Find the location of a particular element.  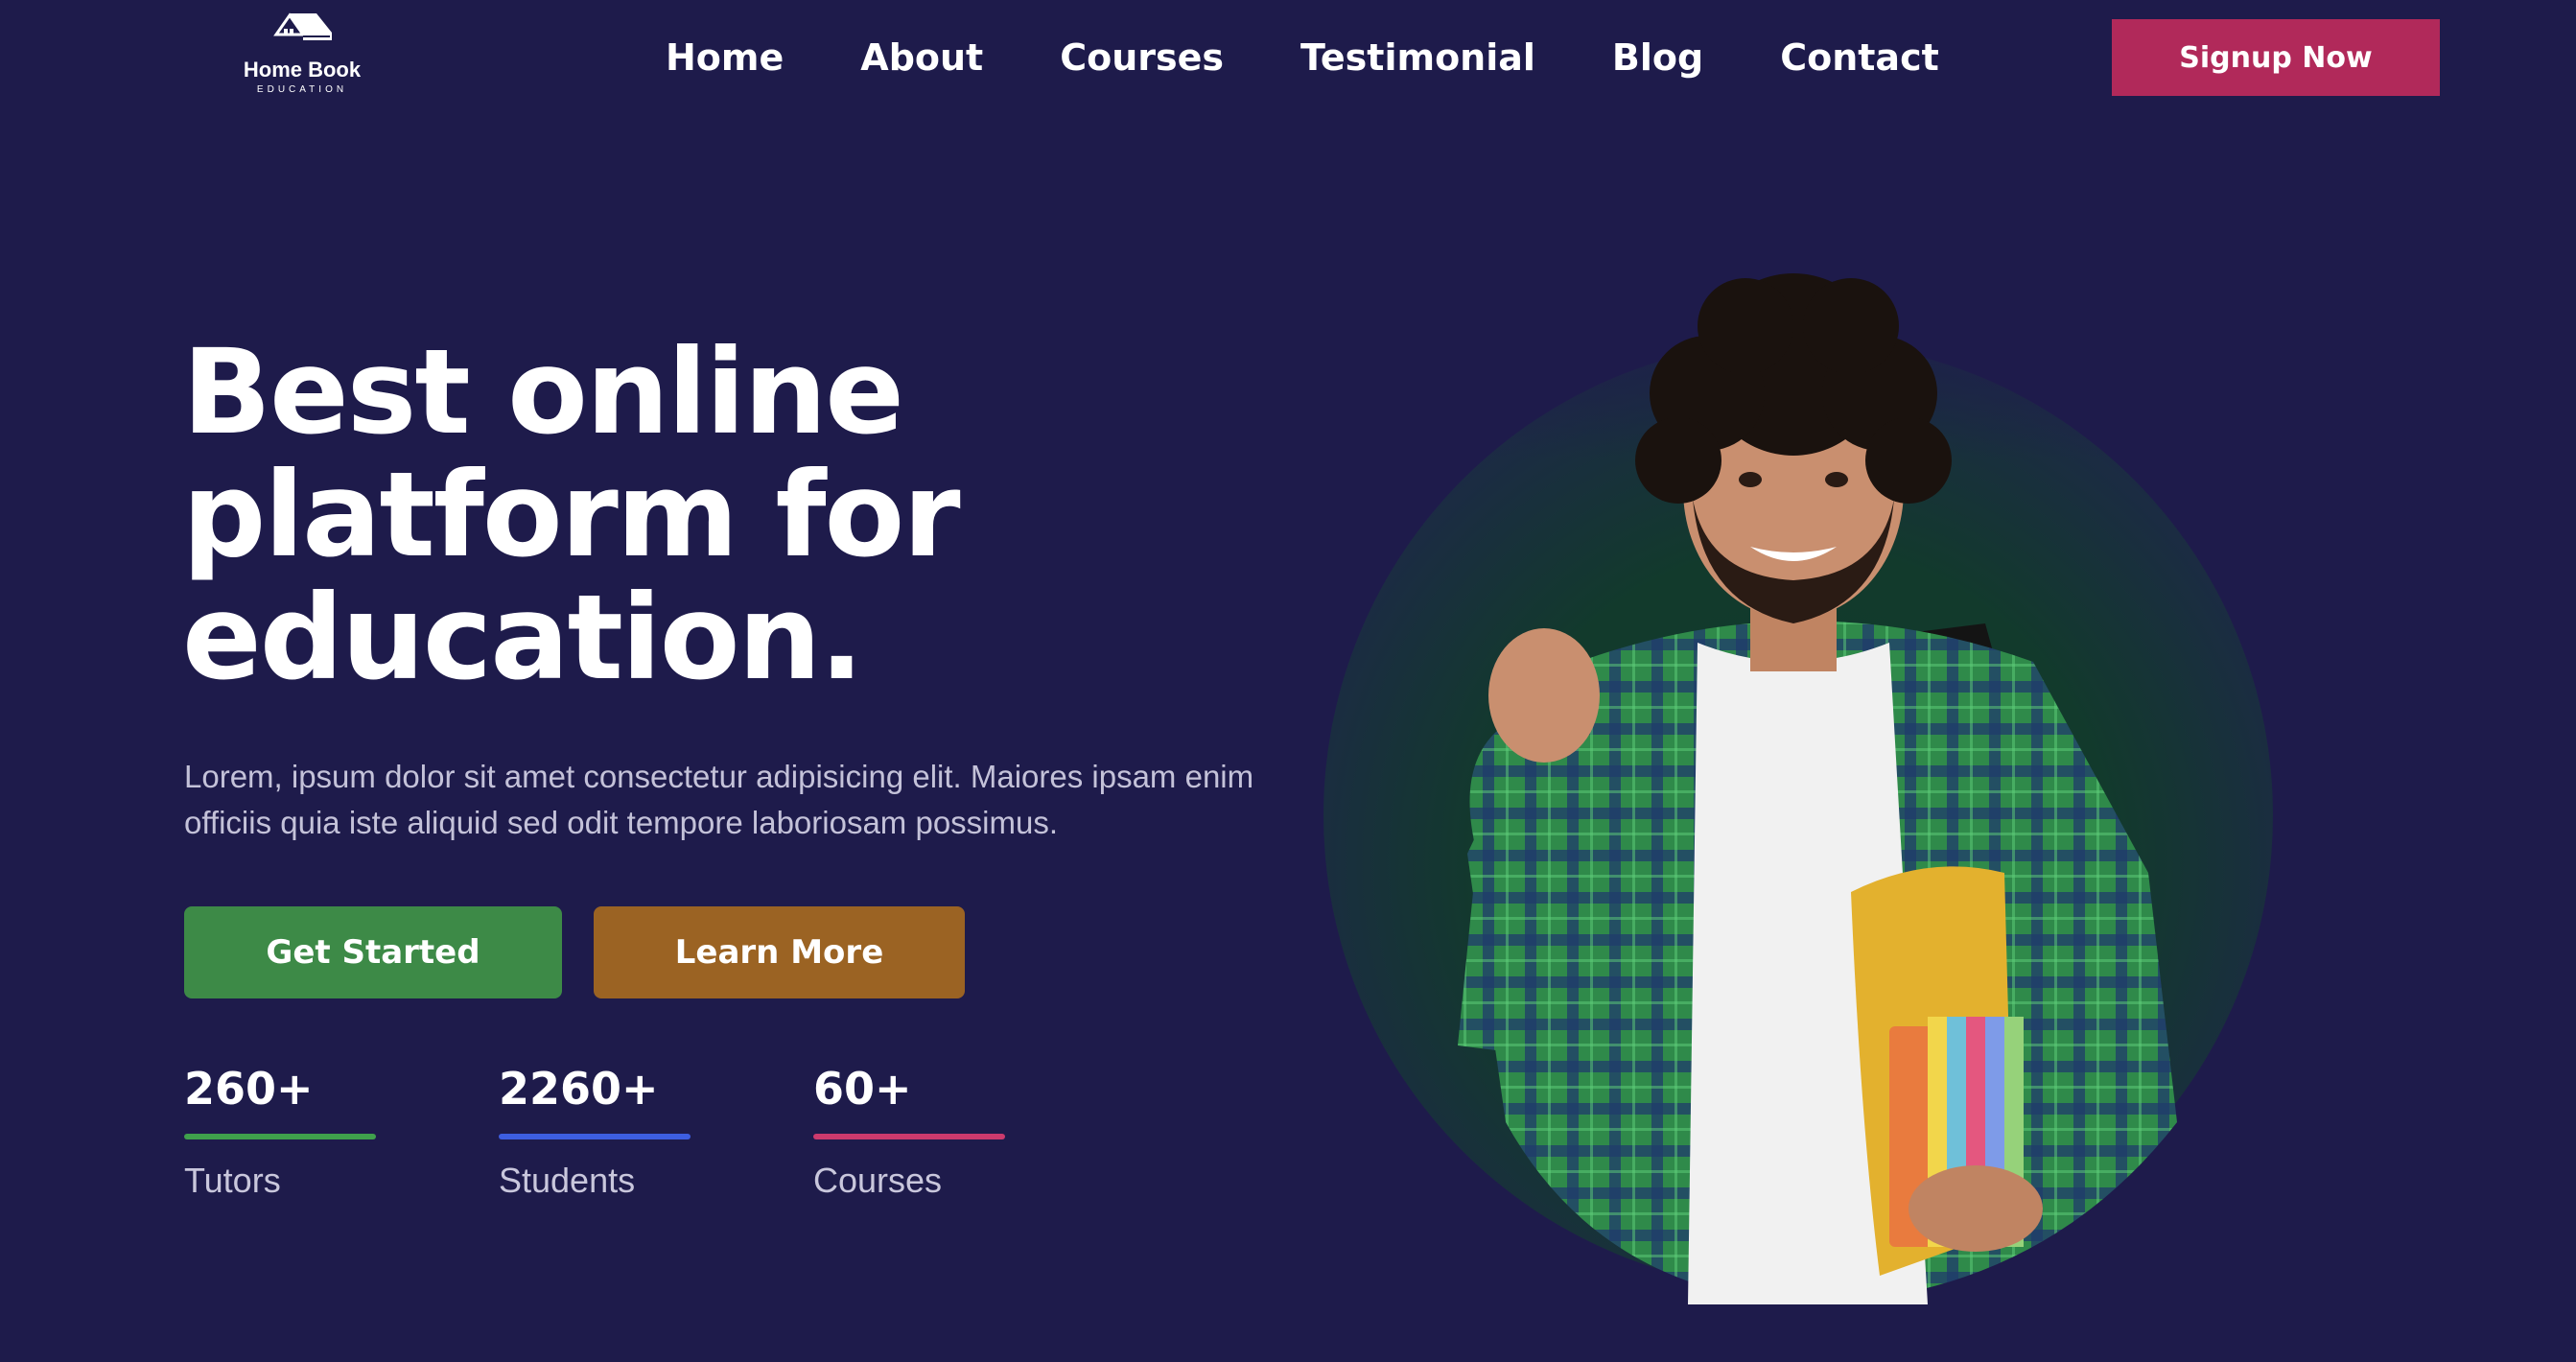

stat-students: 2260+ Students is located at coordinates (599, 1132).